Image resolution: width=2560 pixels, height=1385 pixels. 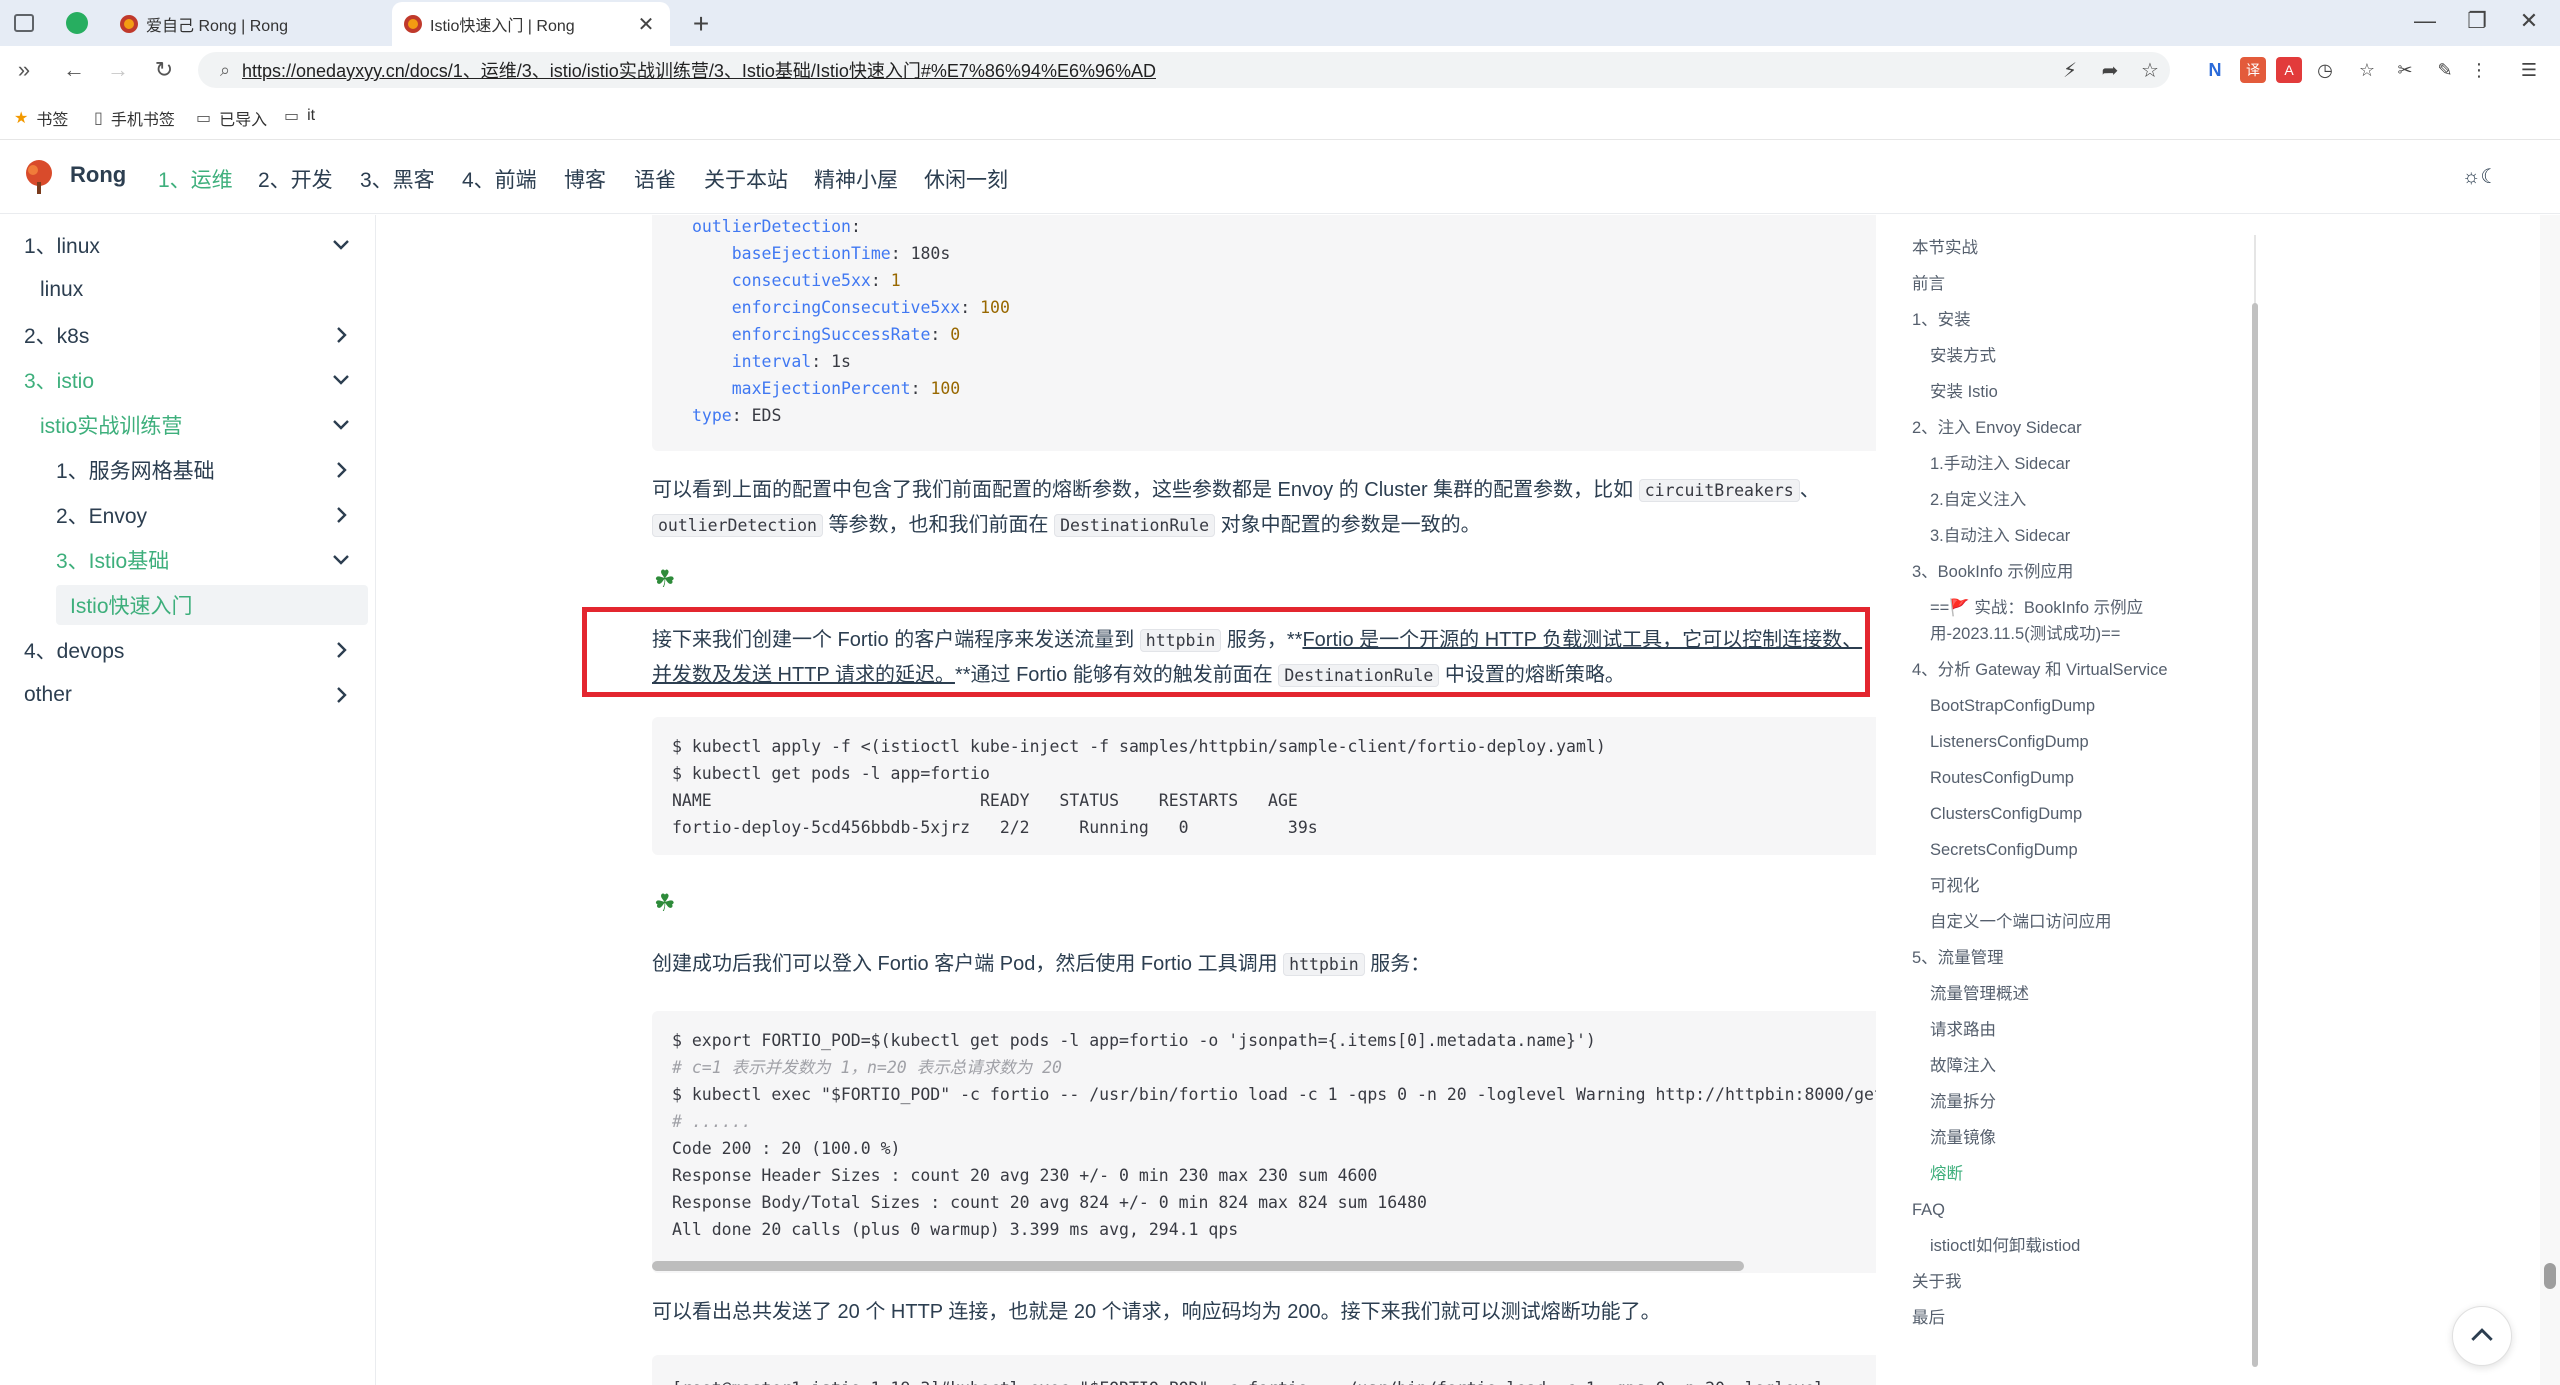 What do you see at coordinates (1280, 117) in the screenshot?
I see `bookmarks-bar: ★ 书签 ▯ 手机书签 ▭ 已导入 ▭ it` at bounding box center [1280, 117].